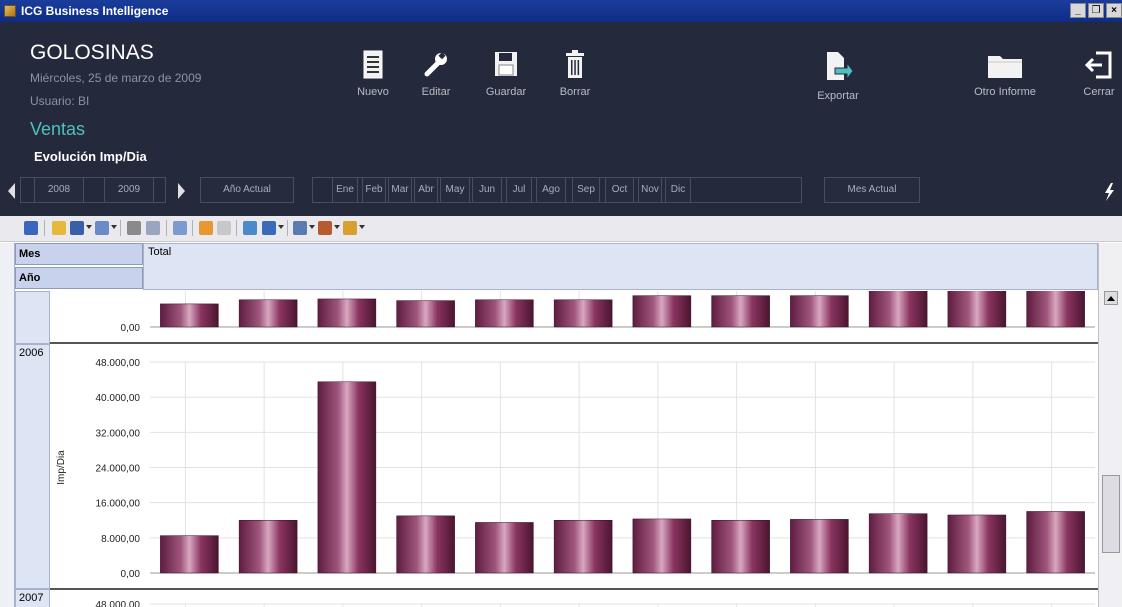 The image size is (1122, 607). I want to click on layout-icon, so click(269, 228).